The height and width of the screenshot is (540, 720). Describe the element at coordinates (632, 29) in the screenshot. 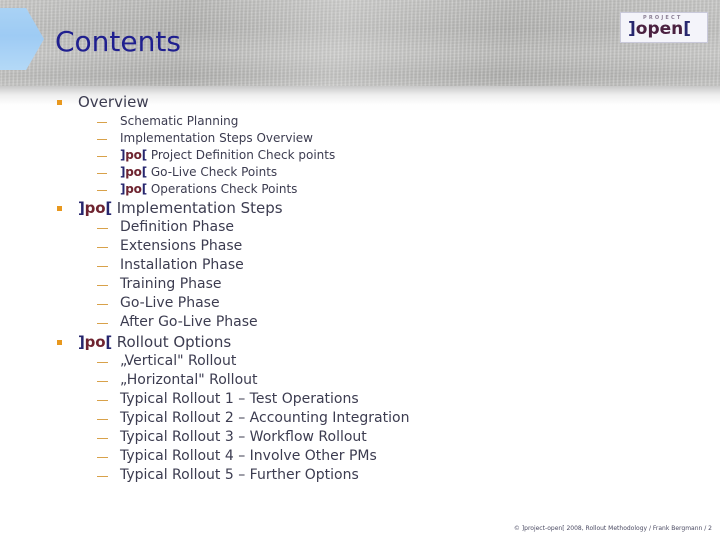

I see `logo-bracket-left: ]` at that location.